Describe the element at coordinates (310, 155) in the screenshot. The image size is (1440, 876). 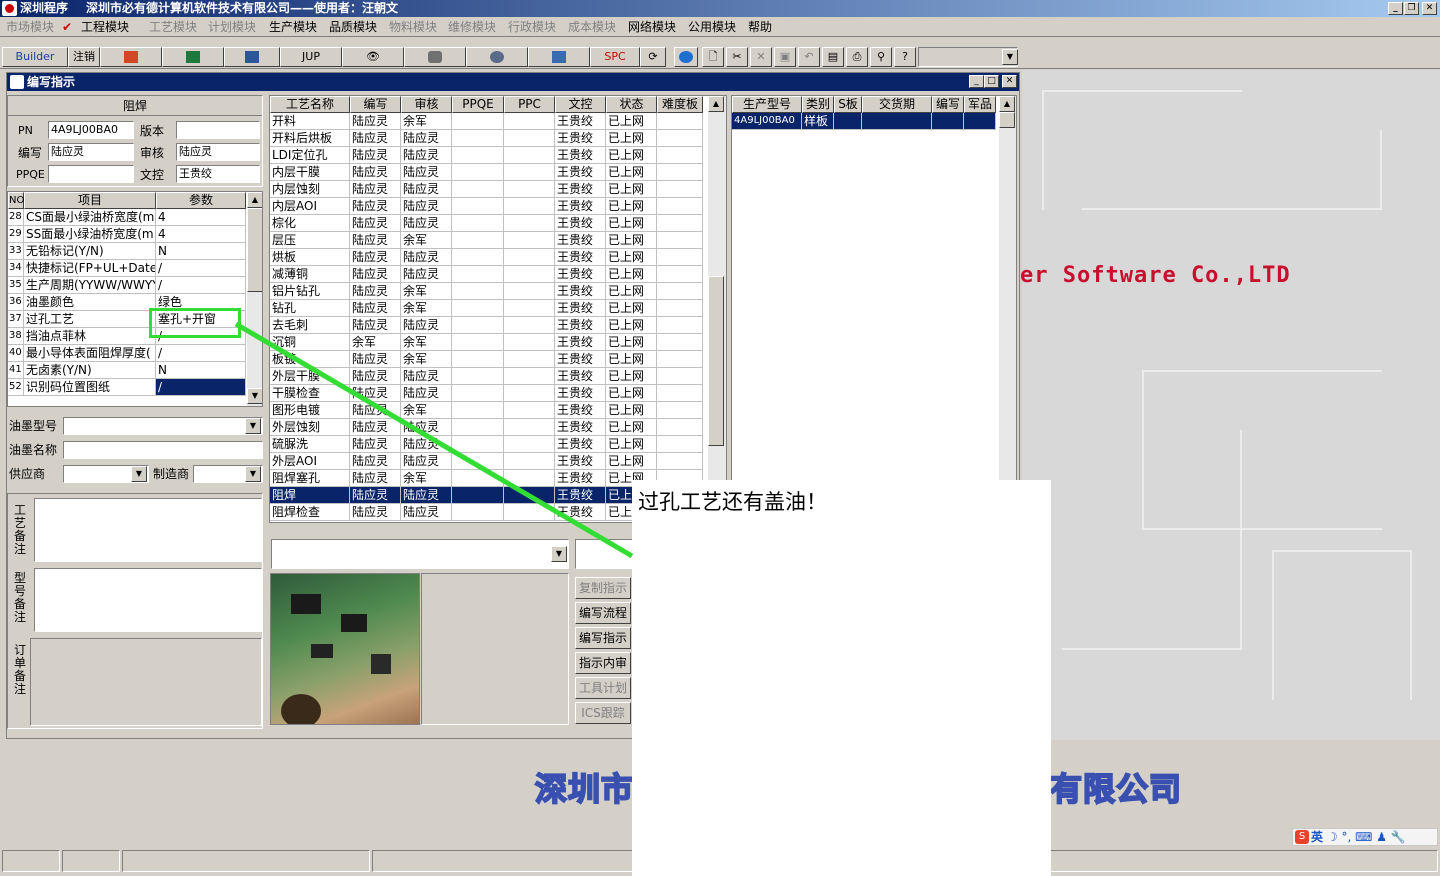
I see `process-name-cell: LDI定位孔` at that location.